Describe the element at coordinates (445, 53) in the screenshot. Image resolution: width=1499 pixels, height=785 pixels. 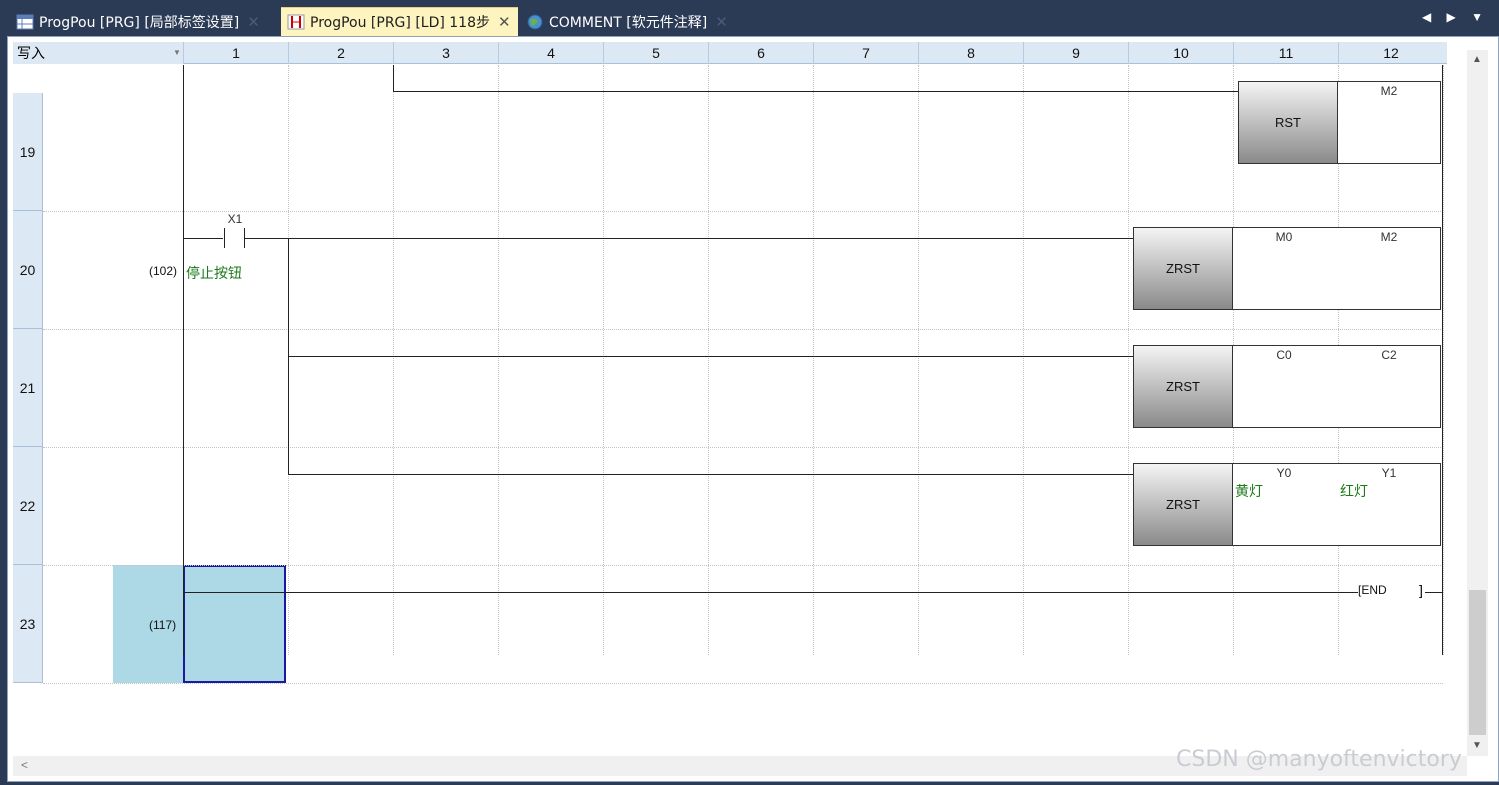
I see `column-header-cell: 3` at that location.